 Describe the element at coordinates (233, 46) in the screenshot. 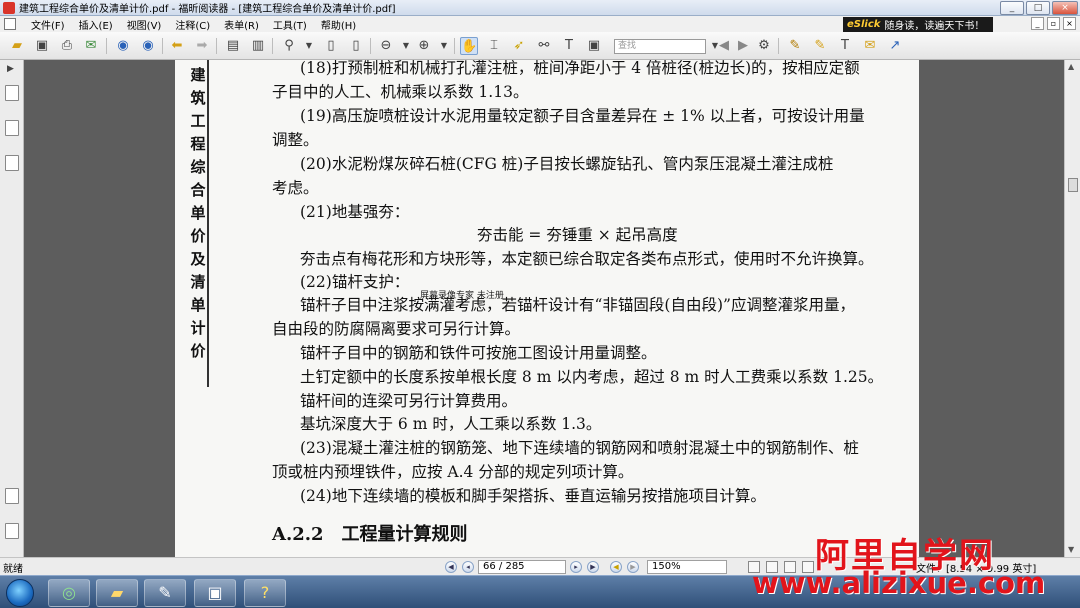

I see `page-layout-icon: ▤` at that location.